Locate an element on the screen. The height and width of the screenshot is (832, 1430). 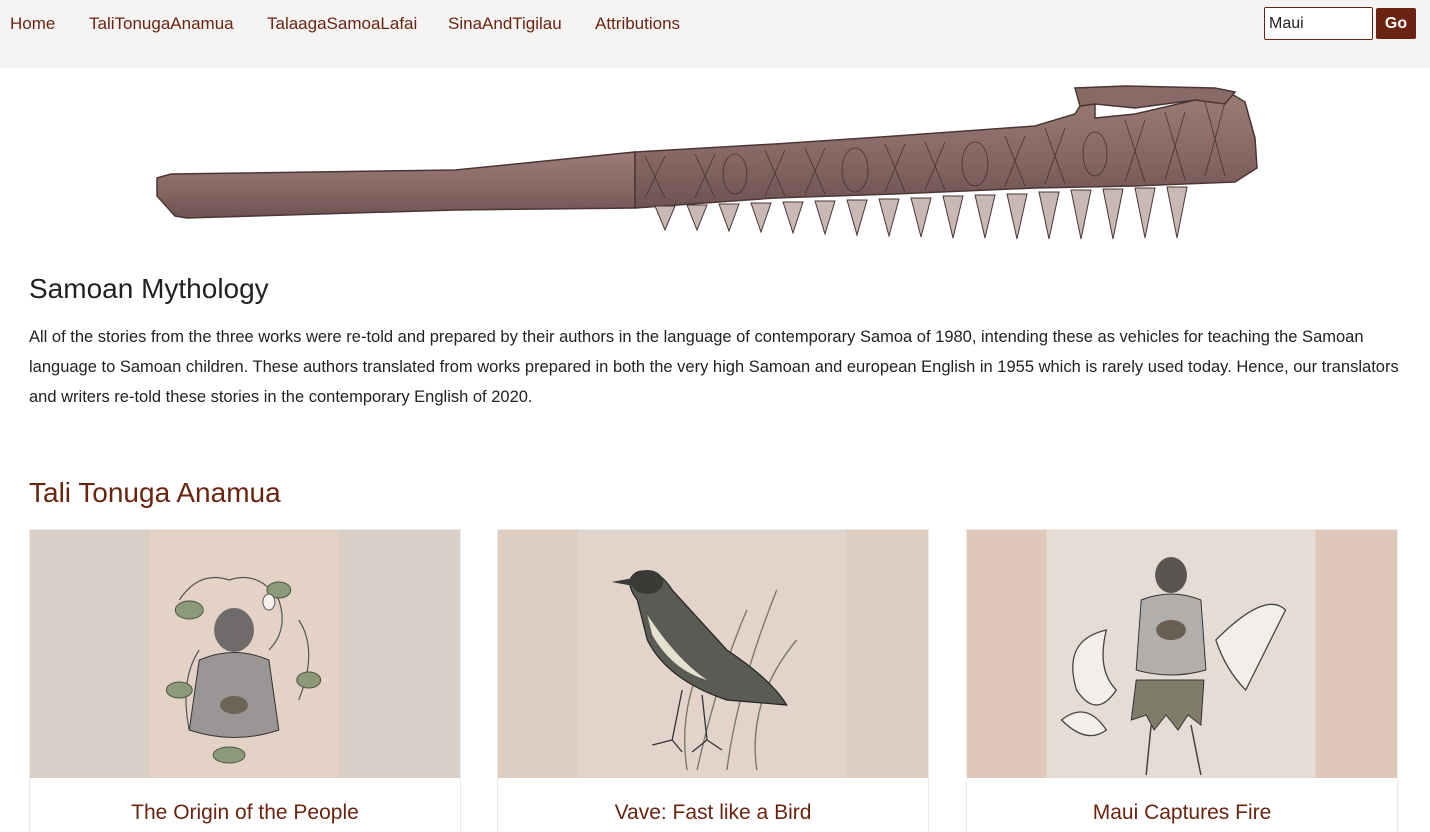
story-card-origin-of-the-people: The Origin of the People is located at coordinates (245, 680).